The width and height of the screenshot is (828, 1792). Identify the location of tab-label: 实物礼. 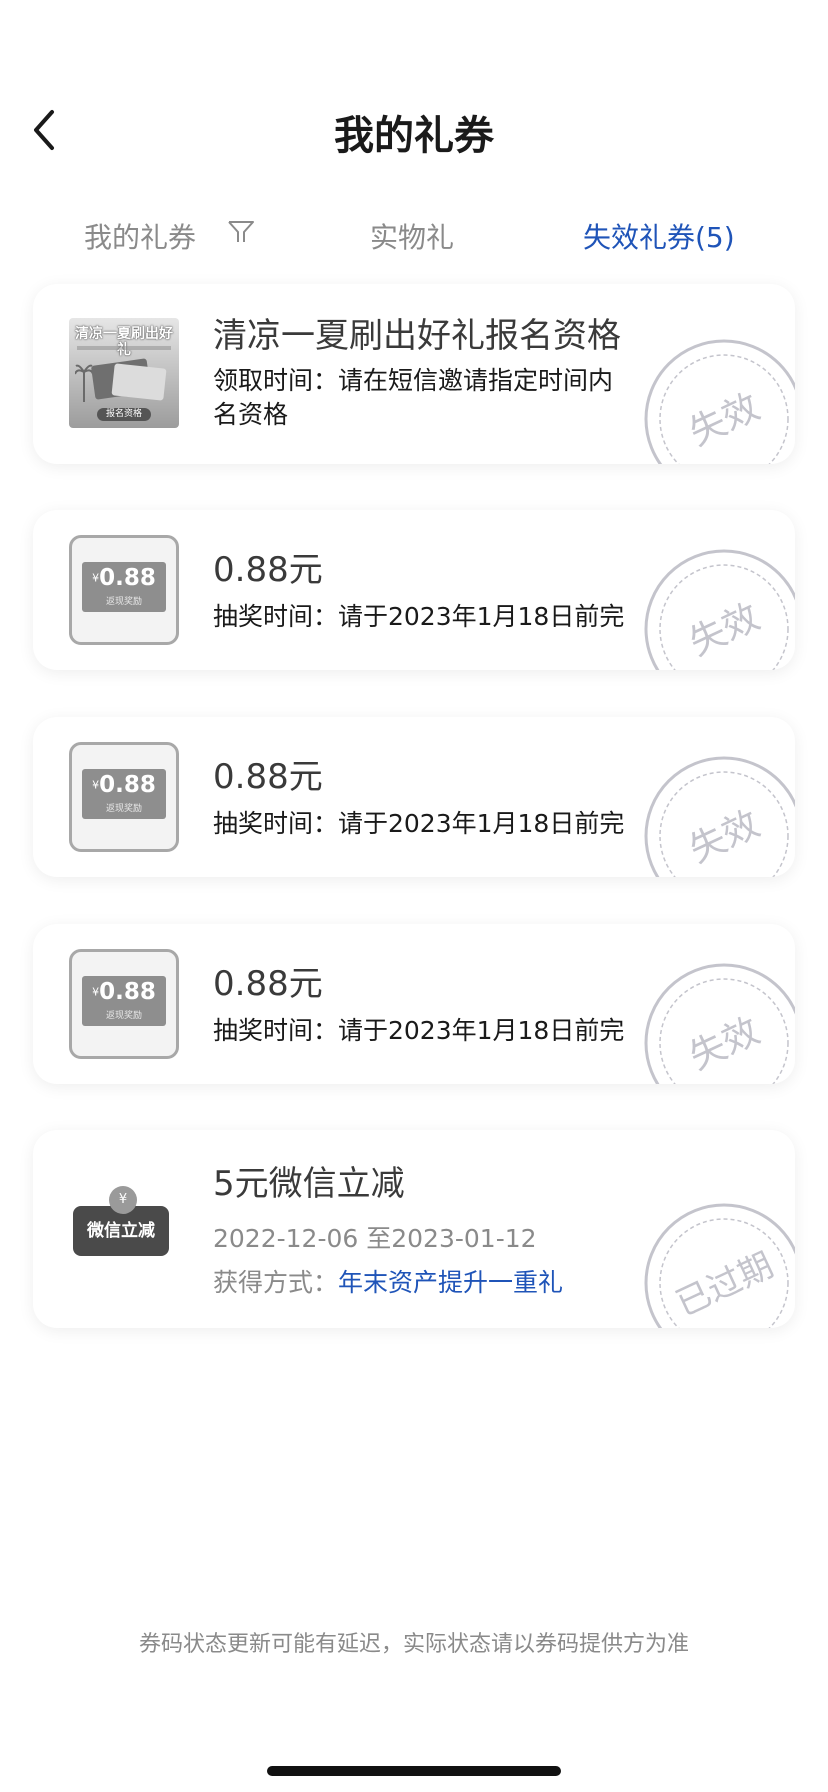
(412, 237).